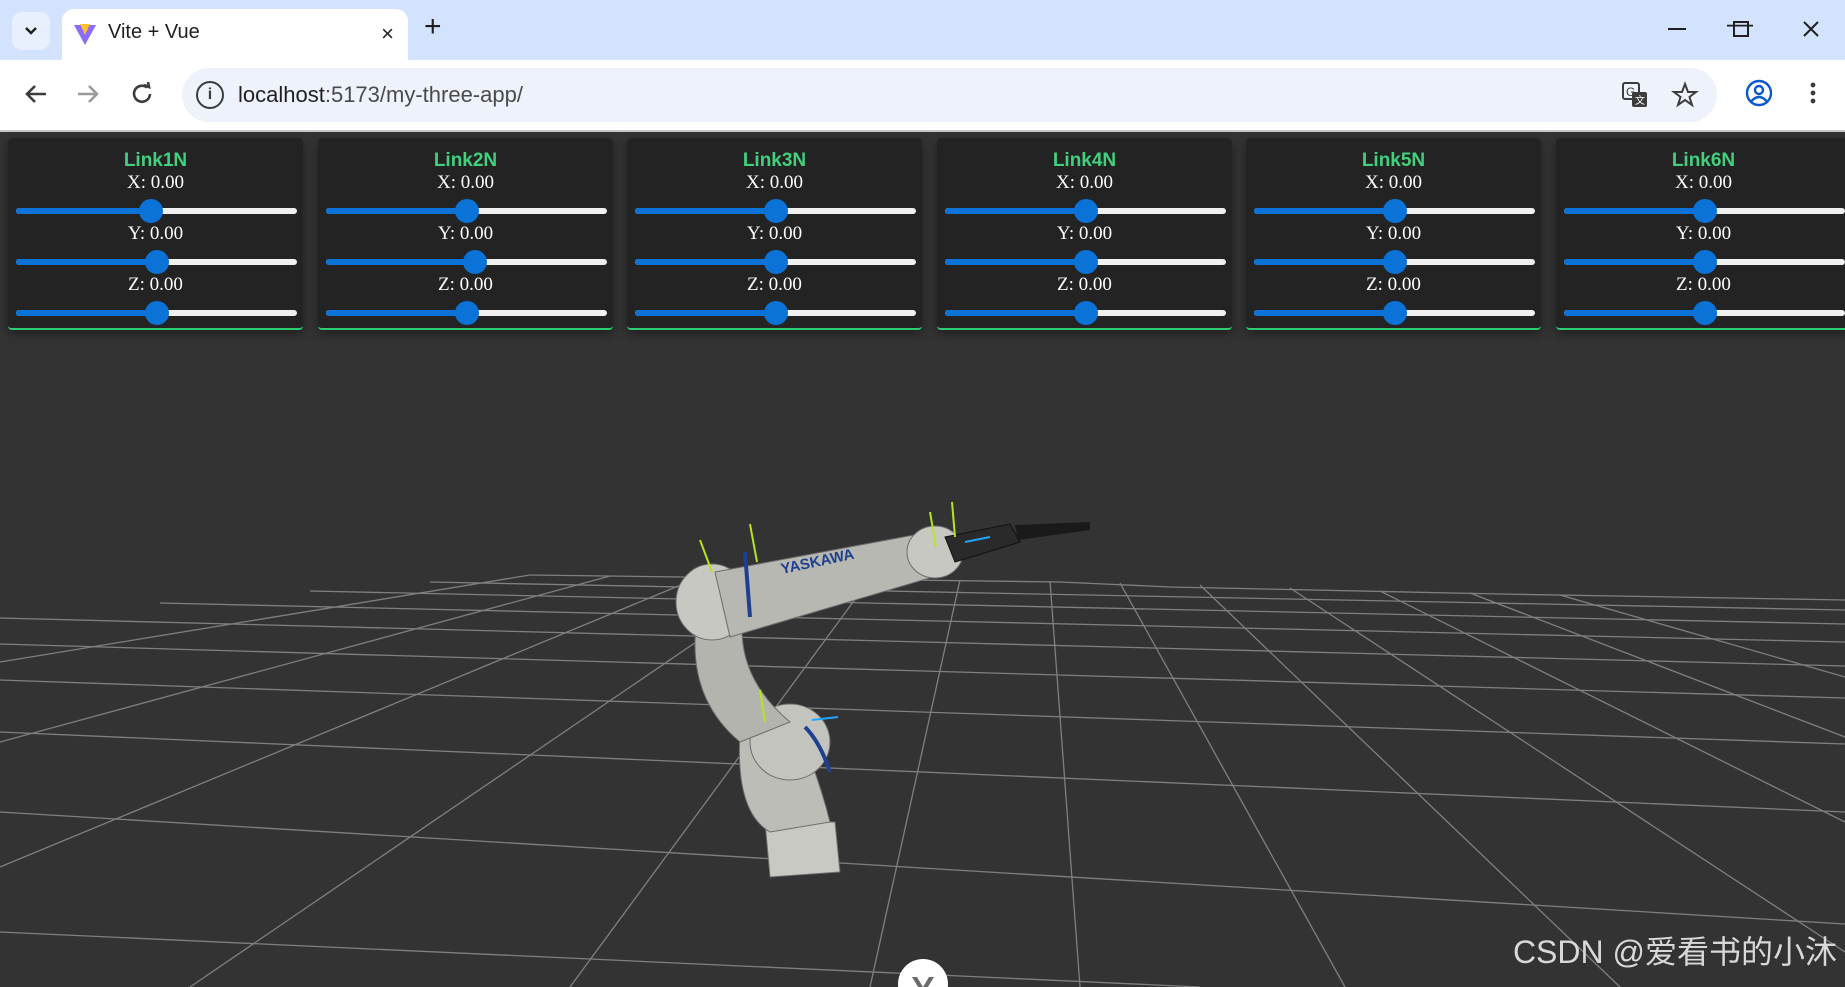 This screenshot has height=987, width=1845. I want to click on site-info-icon: i, so click(210, 95).